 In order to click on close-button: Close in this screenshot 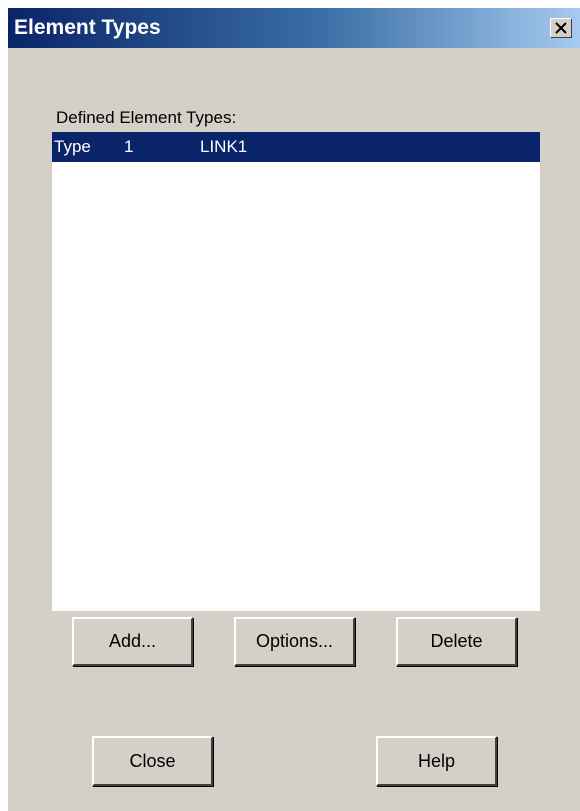, I will do `click(152, 761)`.